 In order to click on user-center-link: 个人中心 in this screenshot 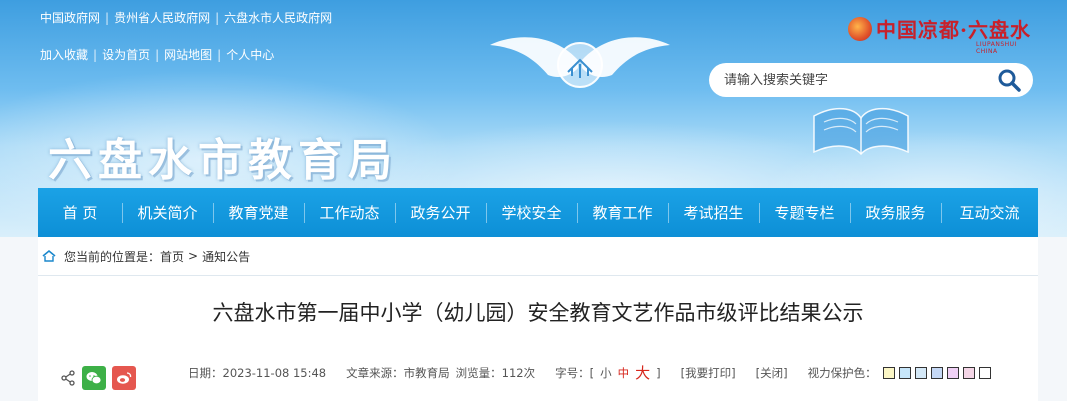, I will do `click(250, 54)`.